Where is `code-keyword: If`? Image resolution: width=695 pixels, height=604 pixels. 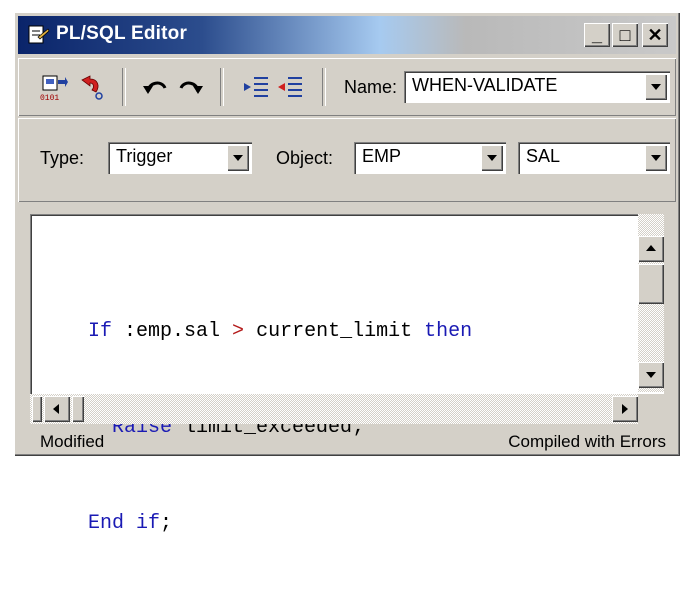
code-keyword: If is located at coordinates (100, 331).